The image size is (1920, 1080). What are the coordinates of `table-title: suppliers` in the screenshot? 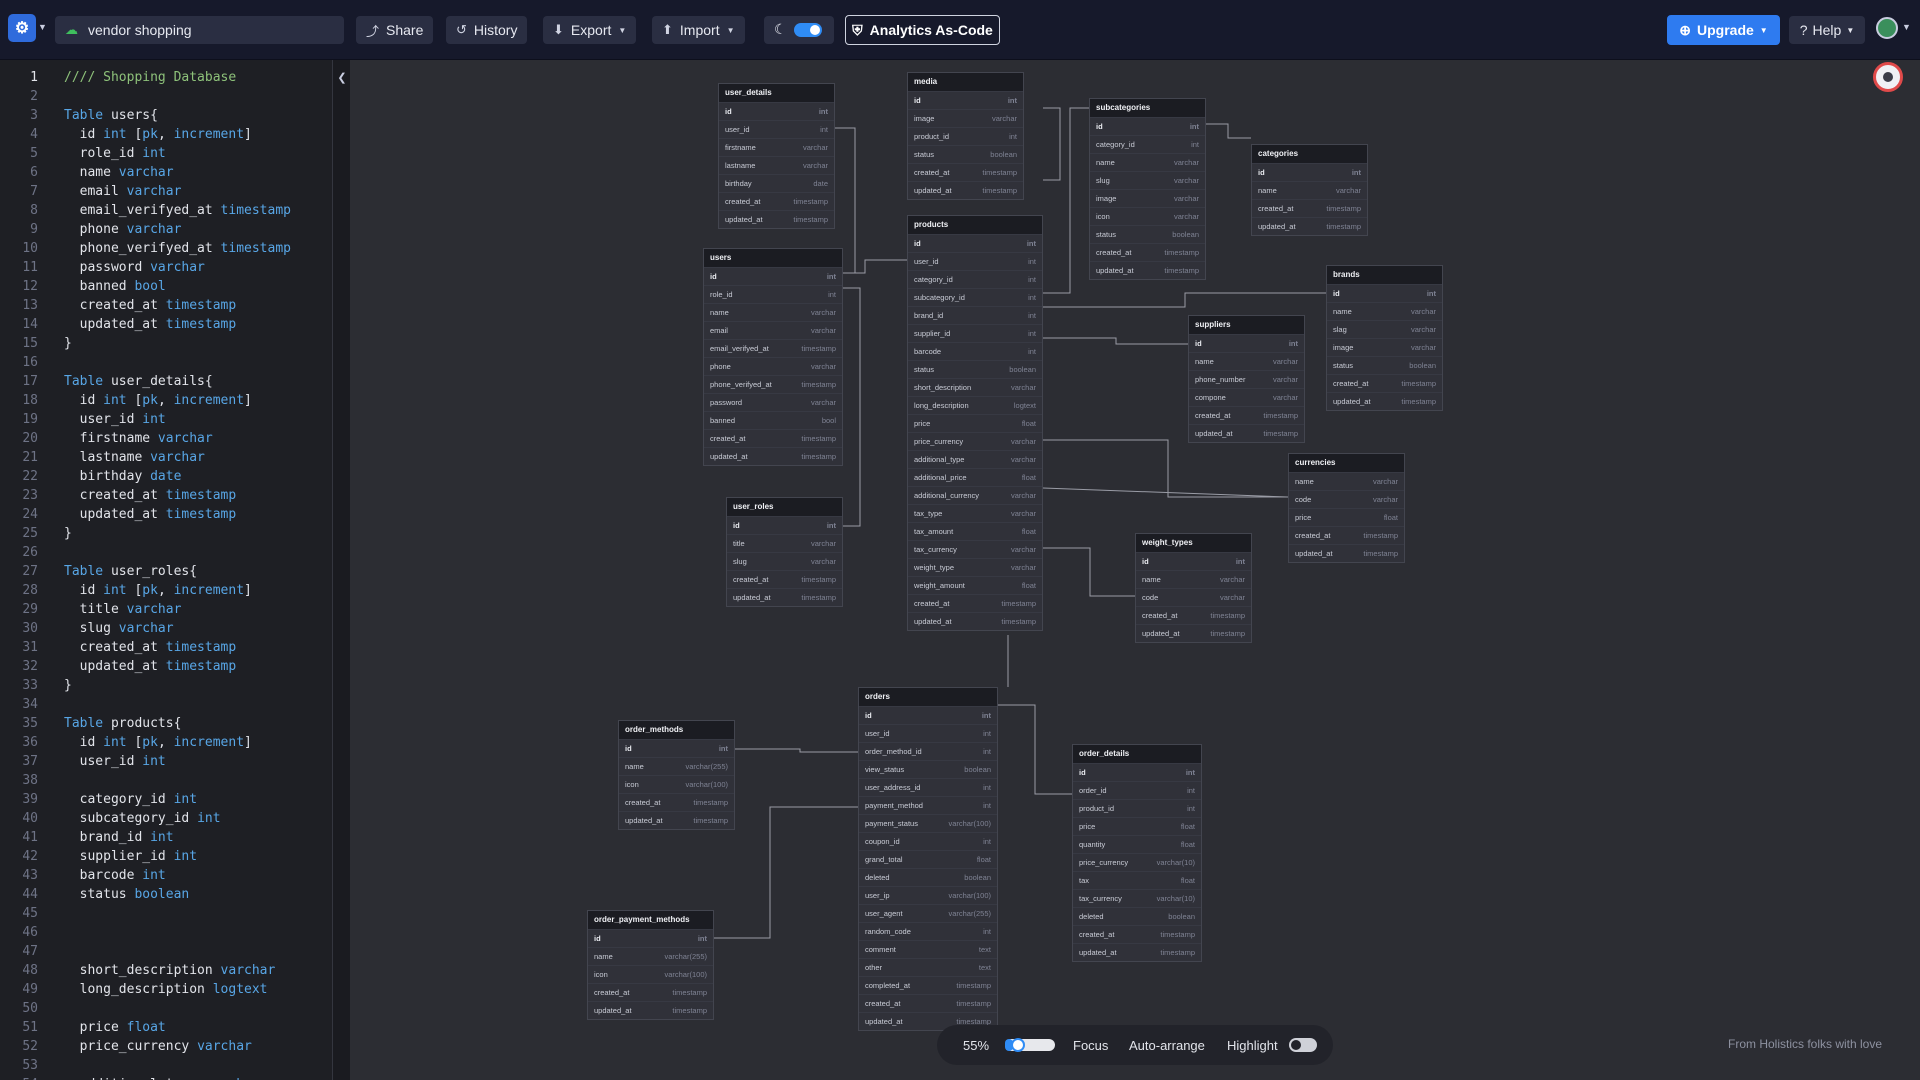 It's located at (1246, 325).